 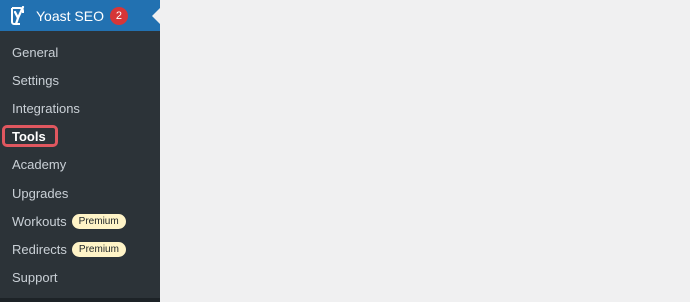 I want to click on submenu-item-workouts: Workouts Premium, so click(x=80, y=221).